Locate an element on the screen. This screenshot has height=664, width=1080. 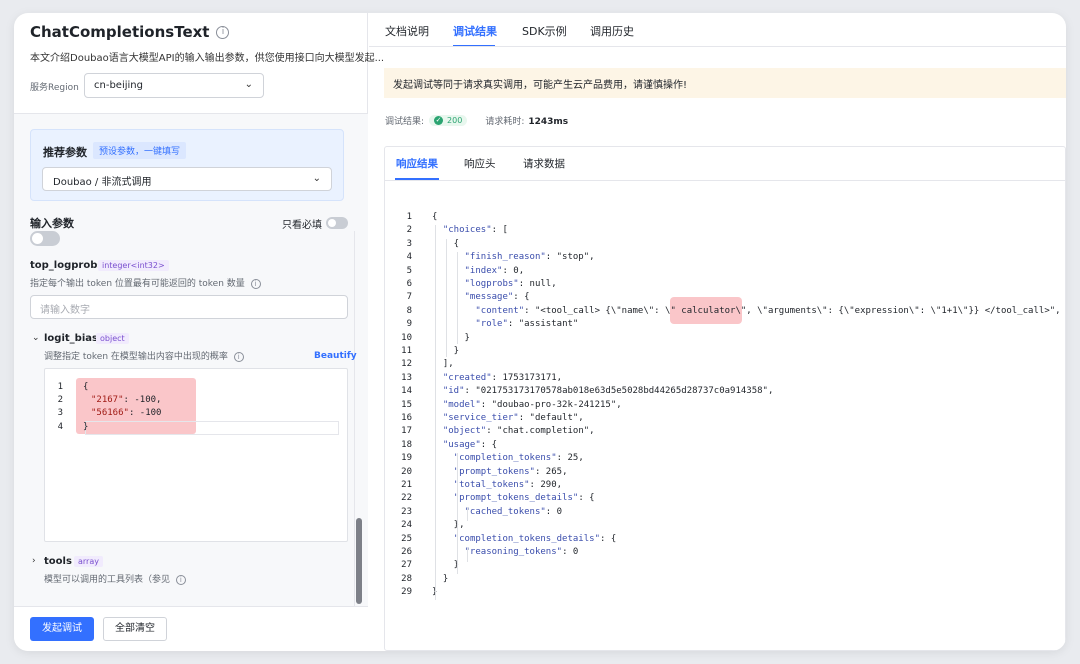
line-number: 13 is located at coordinates (406, 377).